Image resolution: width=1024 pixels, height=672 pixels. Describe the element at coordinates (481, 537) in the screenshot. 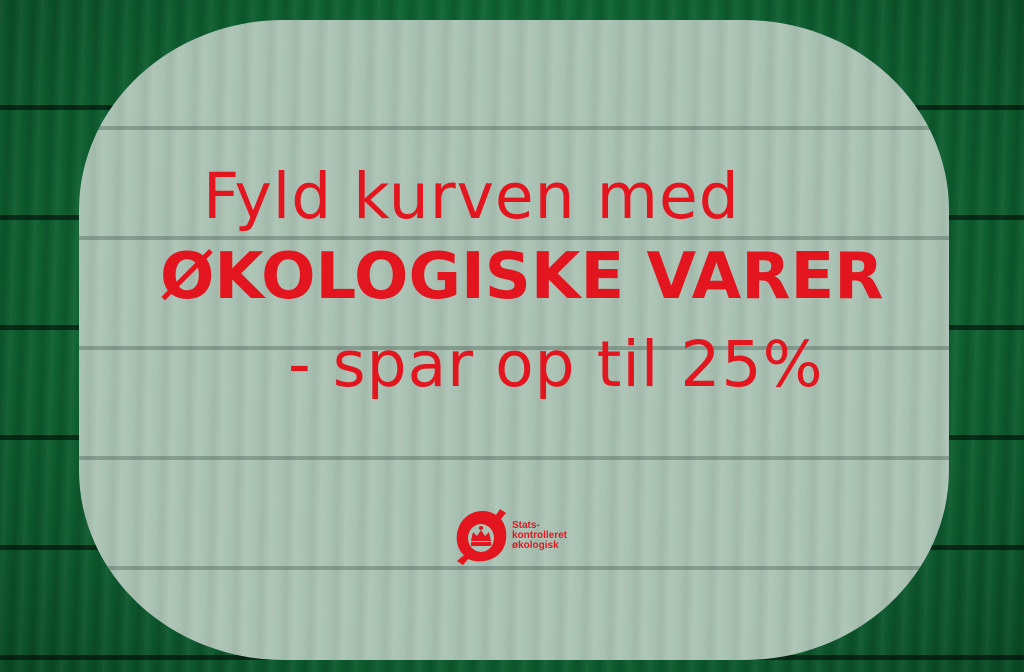

I see `oe-organic-label-icon` at that location.